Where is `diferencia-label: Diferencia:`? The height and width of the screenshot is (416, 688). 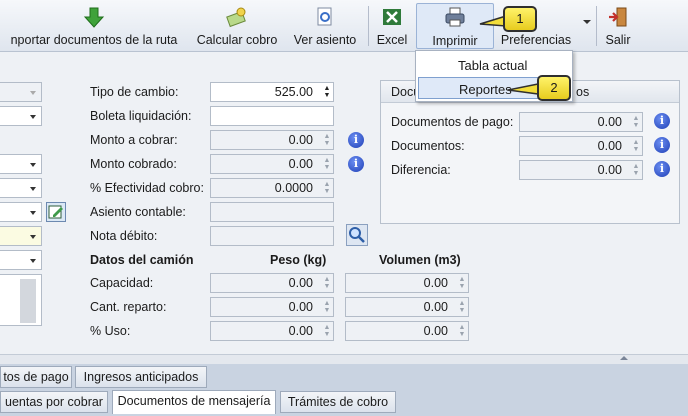
diferencia-label: Diferencia: is located at coordinates (421, 170).